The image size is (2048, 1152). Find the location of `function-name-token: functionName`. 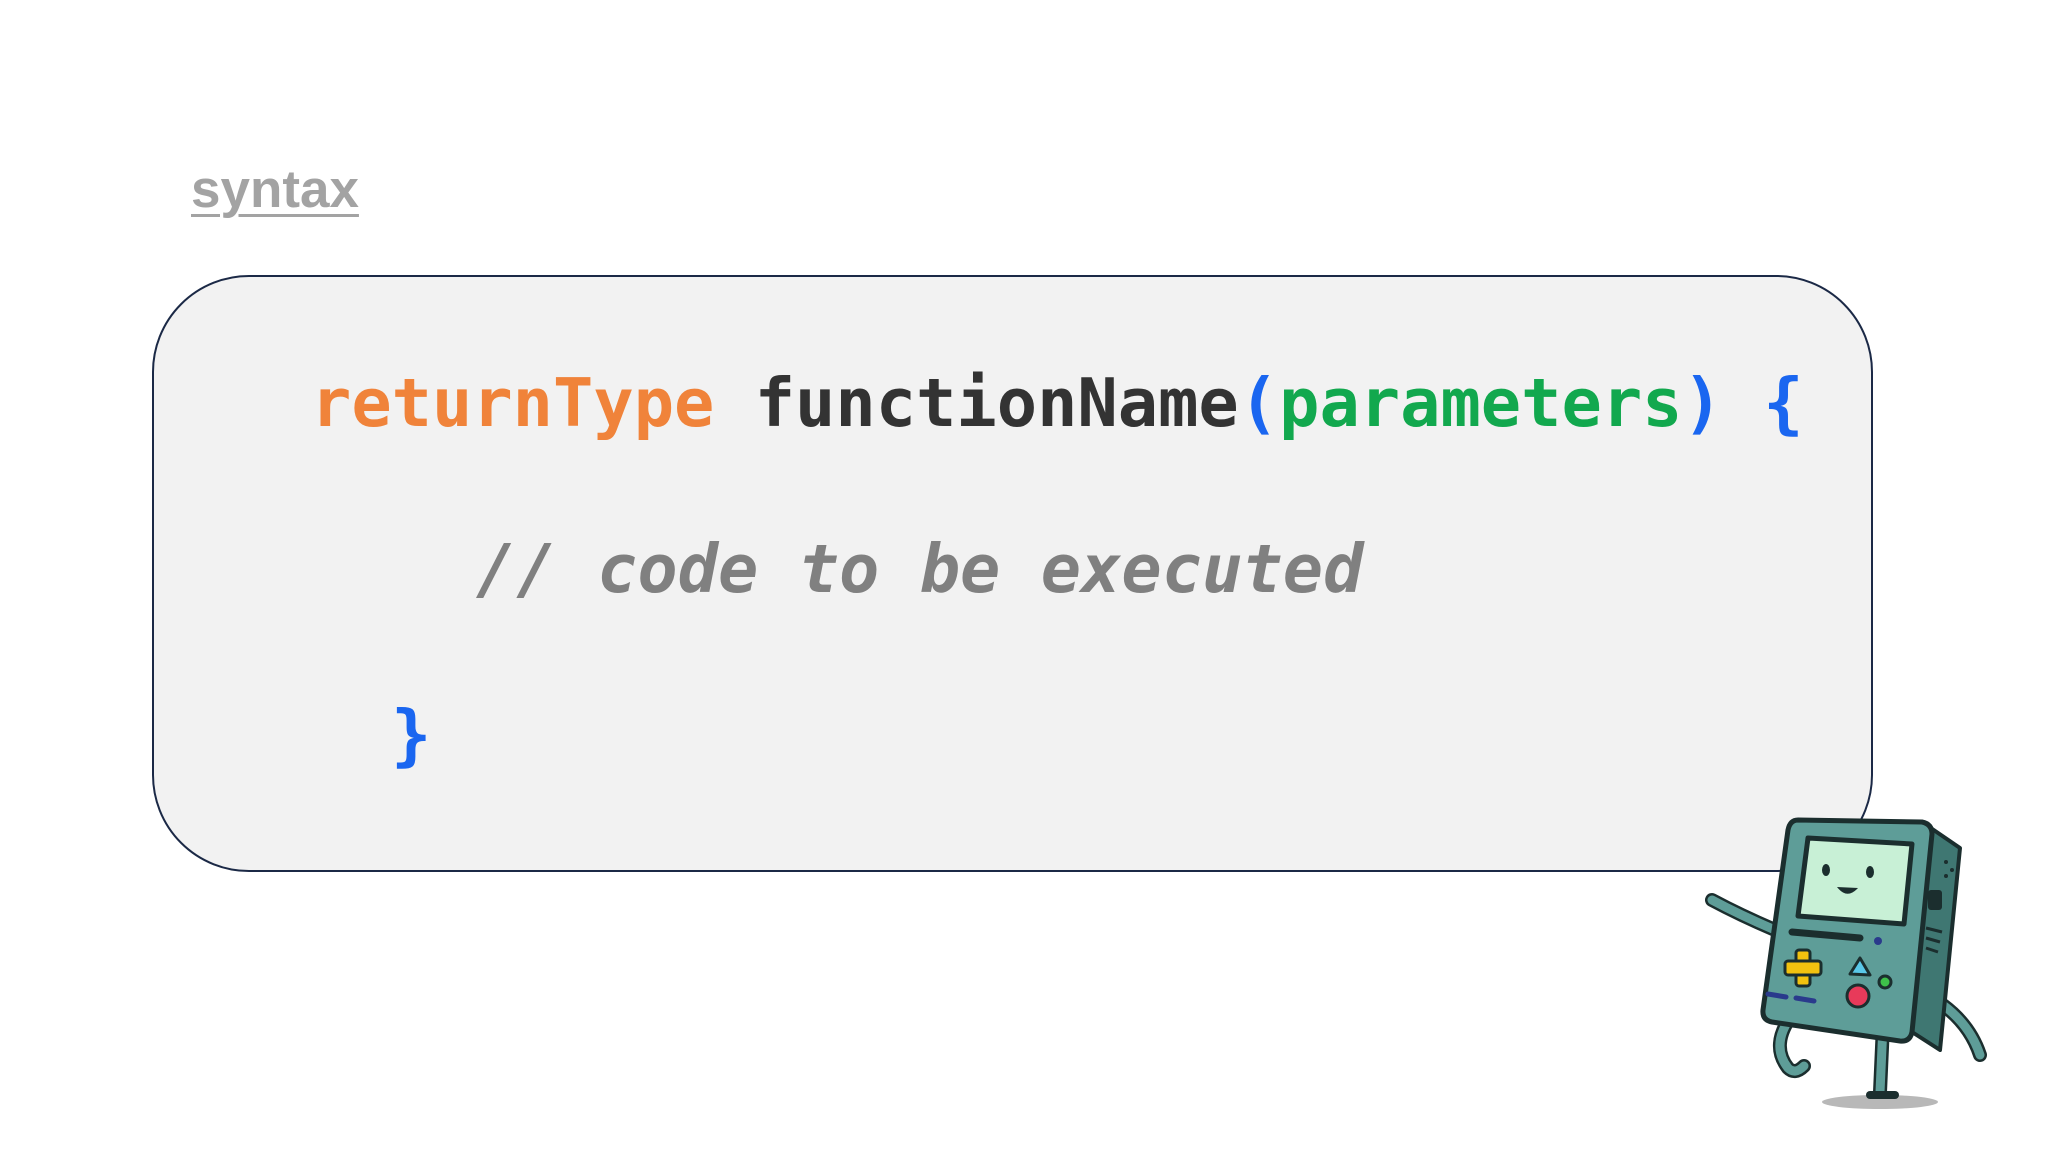

function-name-token: functionName is located at coordinates (996, 403).